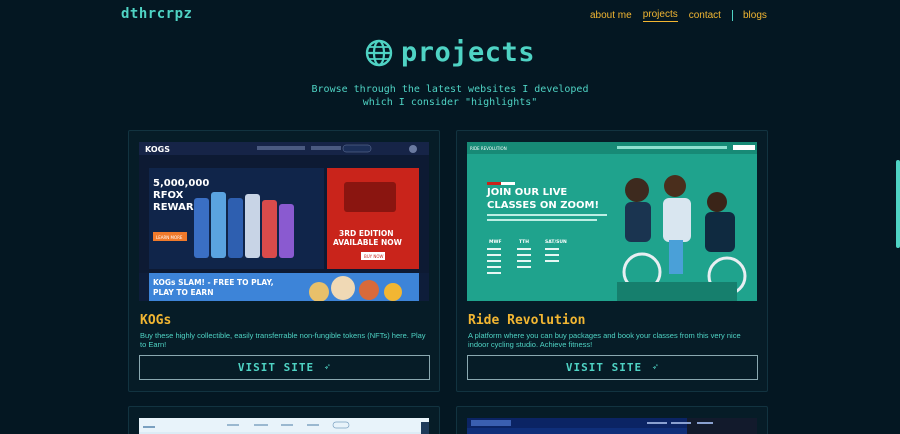 This screenshot has width=900, height=434. I want to click on svg-text: TTH, so click(524, 242).